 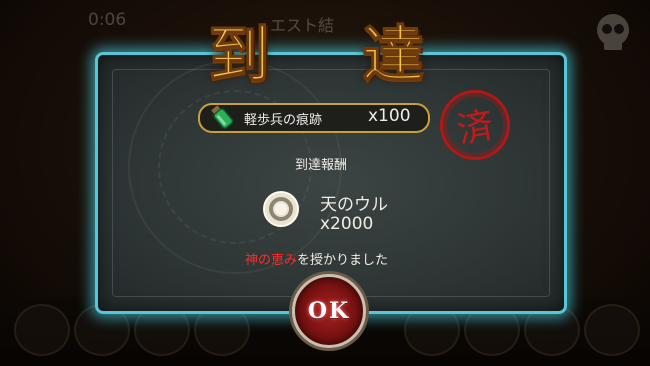 What do you see at coordinates (393, 55) in the screenshot?
I see `banner-char-right: 達` at bounding box center [393, 55].